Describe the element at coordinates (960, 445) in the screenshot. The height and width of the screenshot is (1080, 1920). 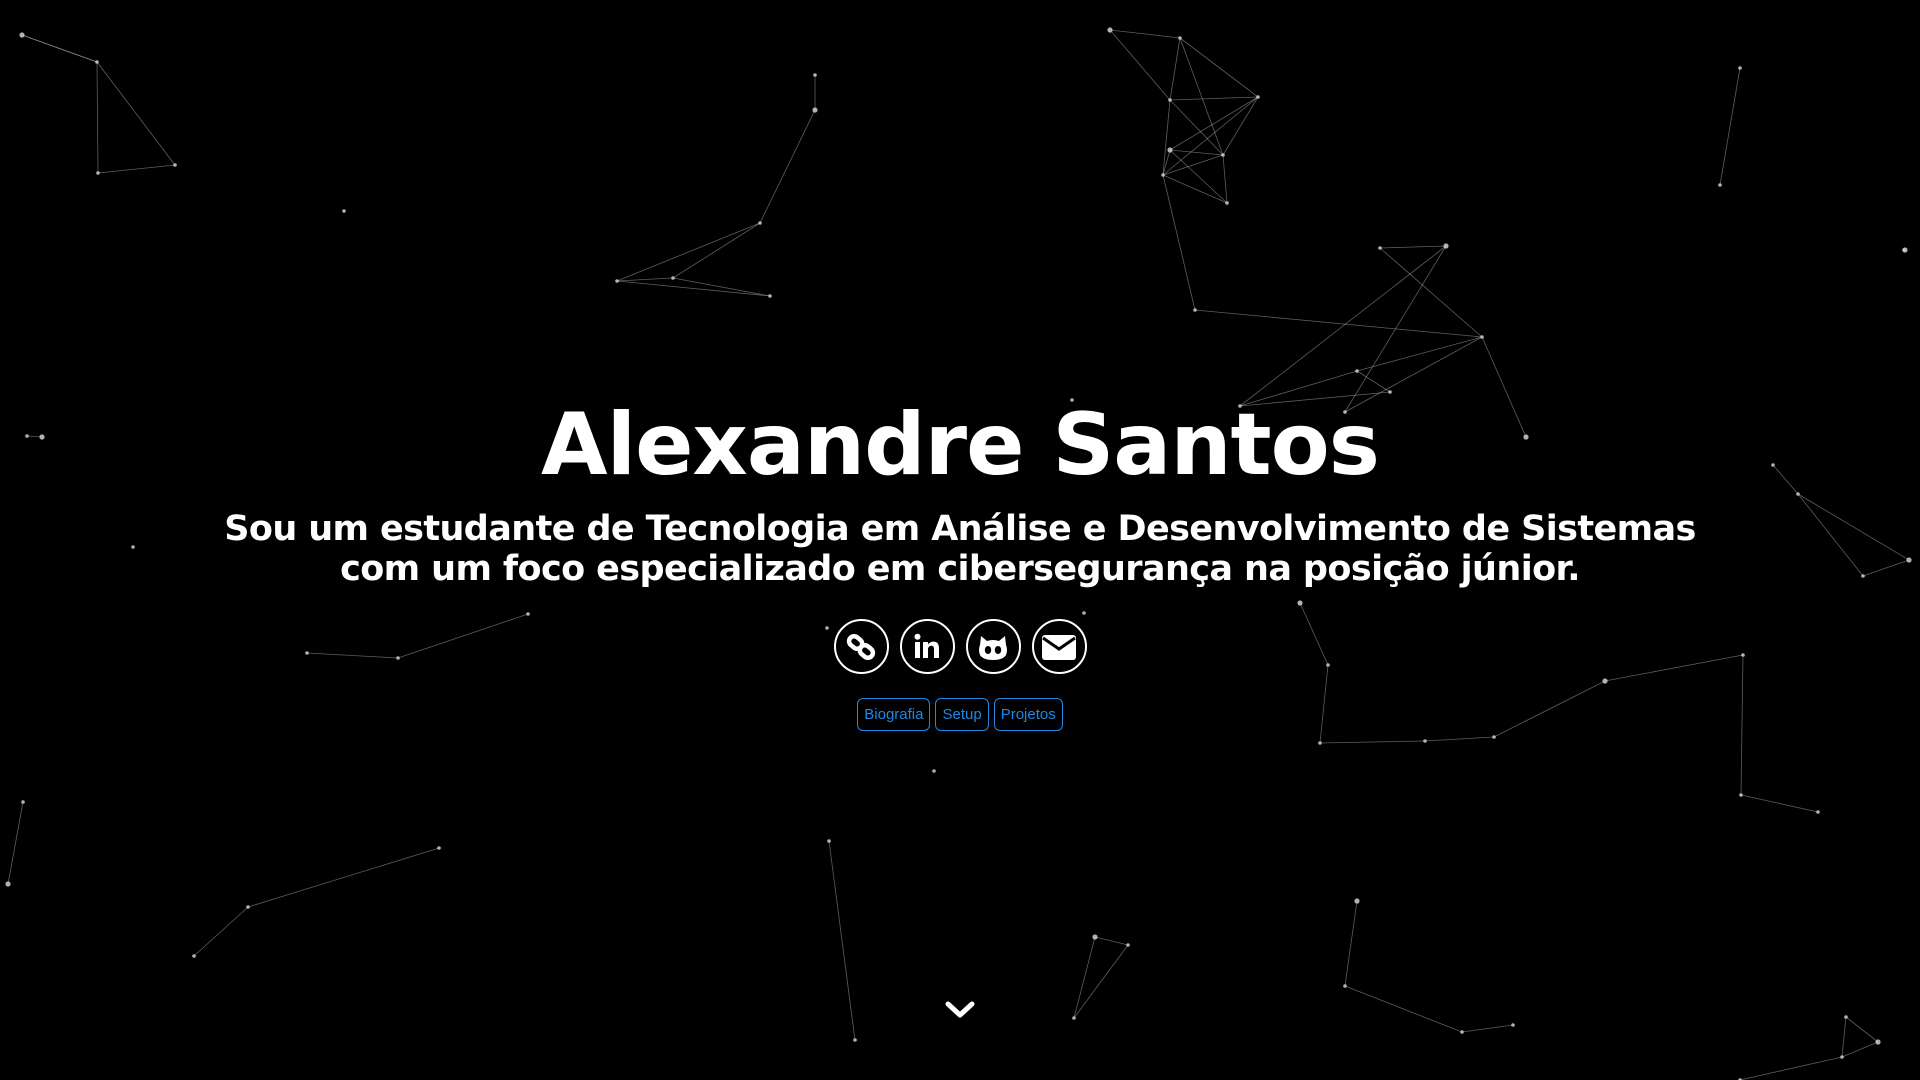
I see `hero-name: Alexandre Santos` at that location.